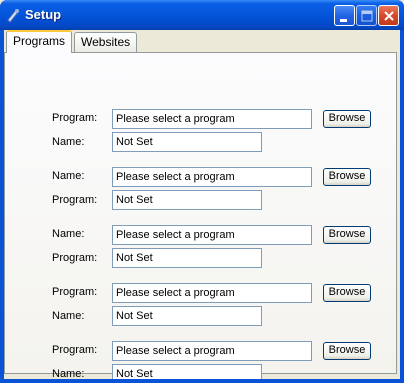  What do you see at coordinates (202, 381) in the screenshot?
I see `window-bottom-border` at bounding box center [202, 381].